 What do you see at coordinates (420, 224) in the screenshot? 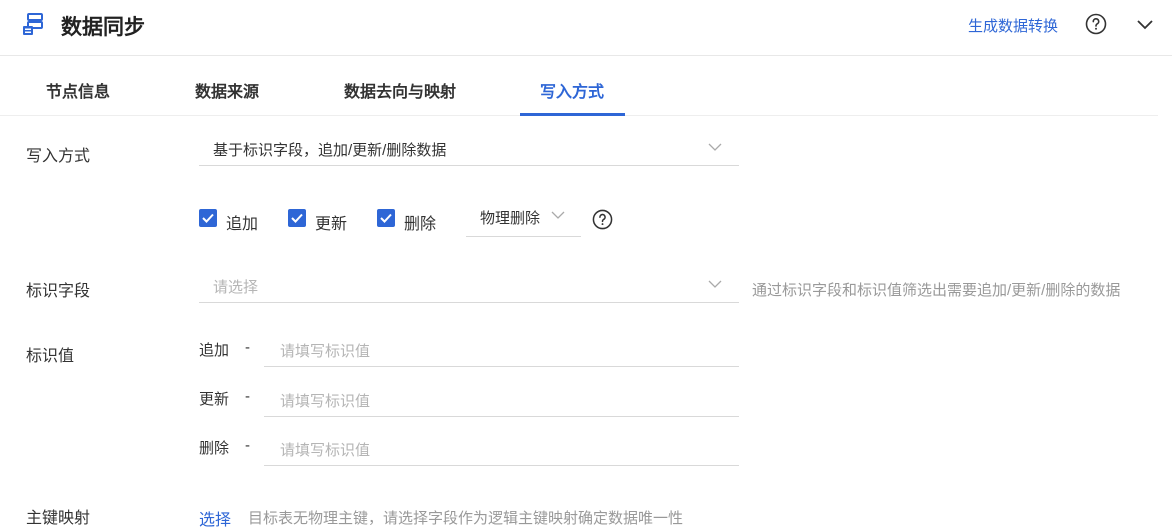
I see `delete-checkbox-label: 删除` at bounding box center [420, 224].